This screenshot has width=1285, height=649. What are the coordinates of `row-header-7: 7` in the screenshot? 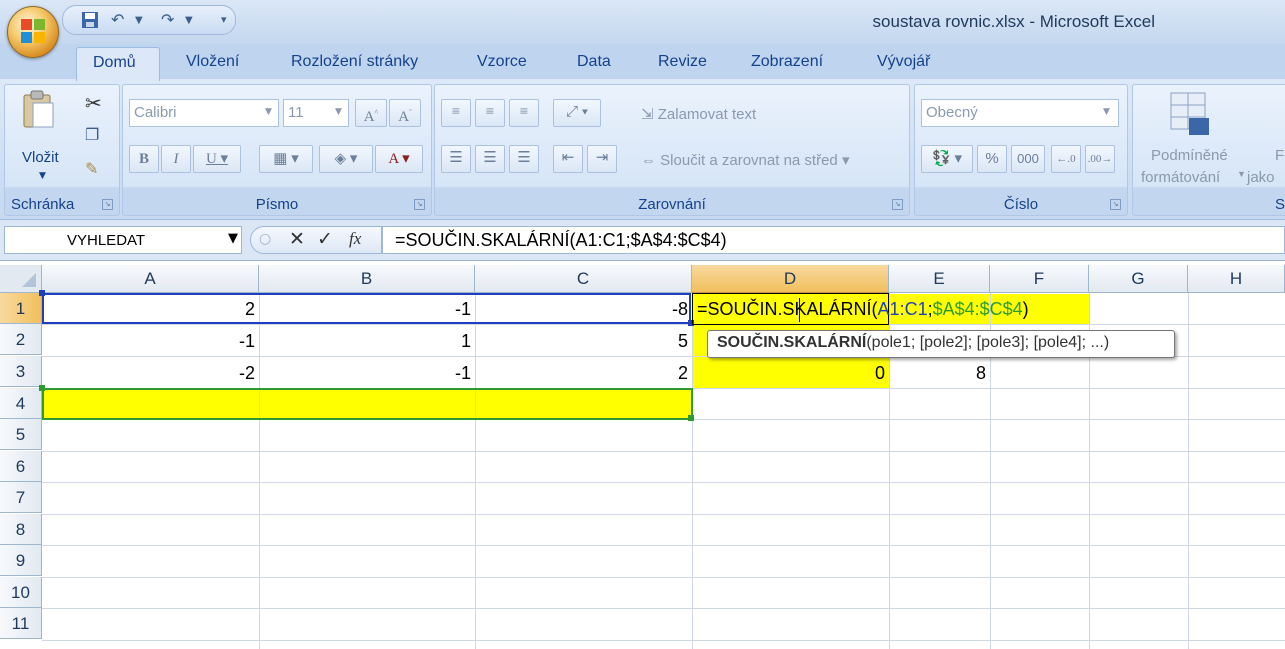 It's located at (21, 497).